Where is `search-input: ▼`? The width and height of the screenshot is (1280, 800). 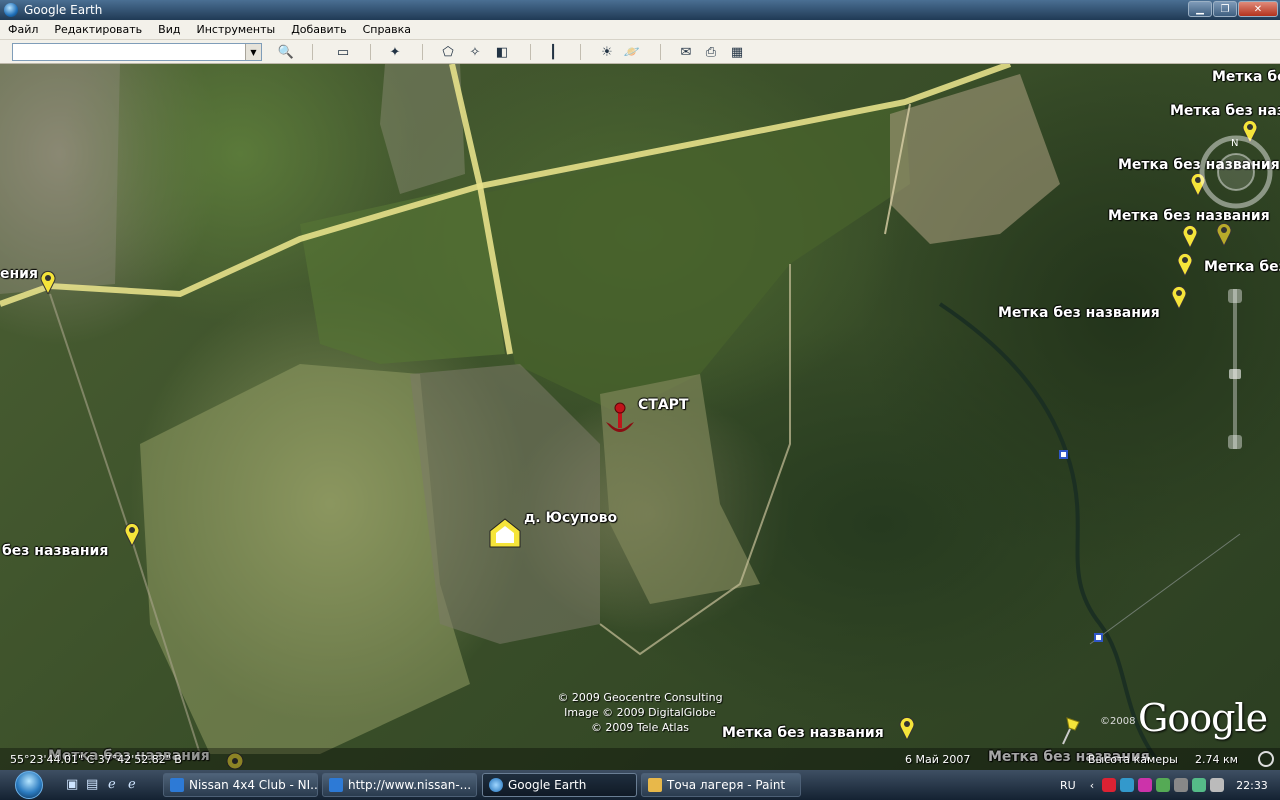
search-input: ▼ is located at coordinates (137, 52).